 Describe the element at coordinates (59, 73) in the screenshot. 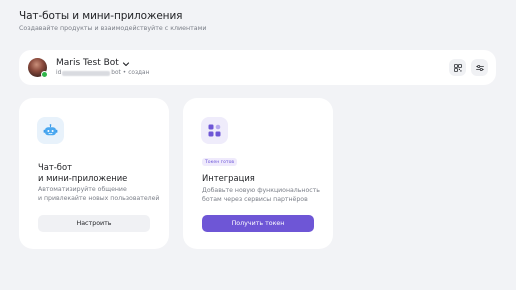

I see `bot-id-prefix: id` at that location.